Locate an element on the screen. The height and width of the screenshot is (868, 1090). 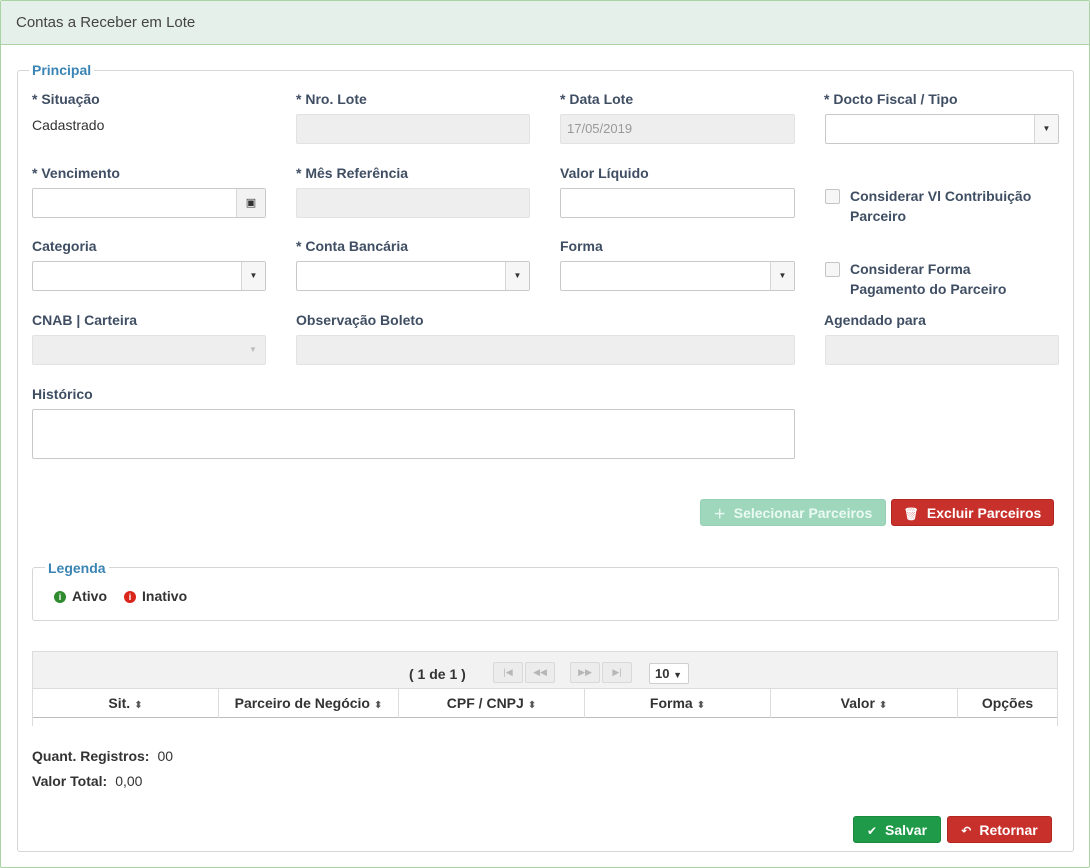
legend-ativo: i Ativo is located at coordinates (80, 596).